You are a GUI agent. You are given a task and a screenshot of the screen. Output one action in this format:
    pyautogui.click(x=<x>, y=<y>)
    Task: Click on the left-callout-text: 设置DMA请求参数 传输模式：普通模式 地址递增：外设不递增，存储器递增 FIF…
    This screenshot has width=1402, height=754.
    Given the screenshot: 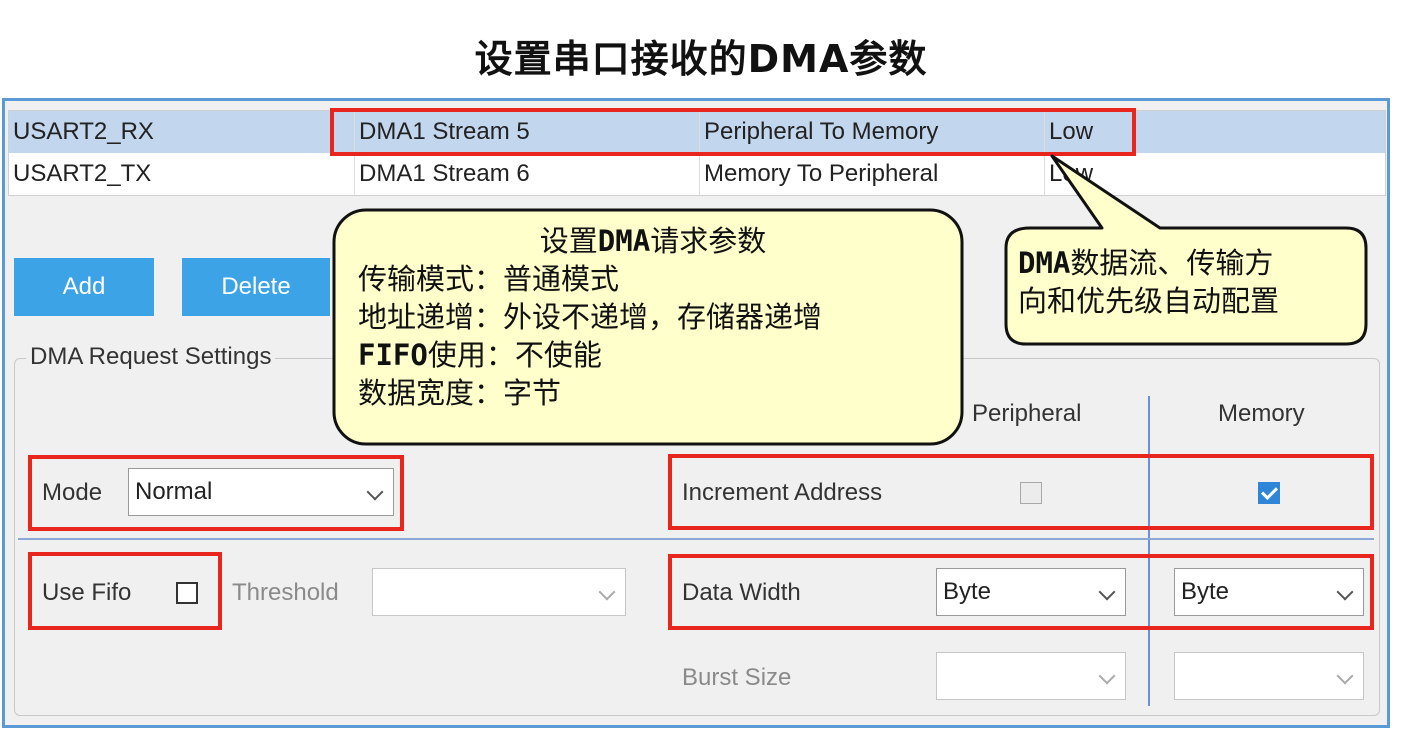 What is the action you would take?
    pyautogui.click(x=653, y=317)
    